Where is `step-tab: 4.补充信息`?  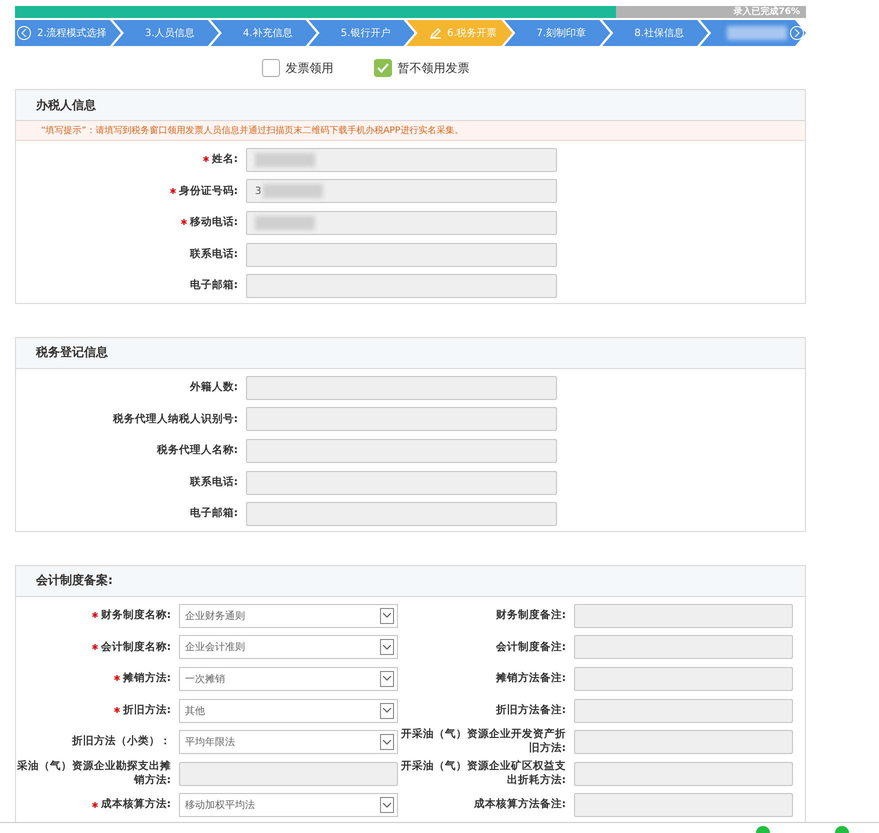
step-tab: 4.补充信息 is located at coordinates (263, 33).